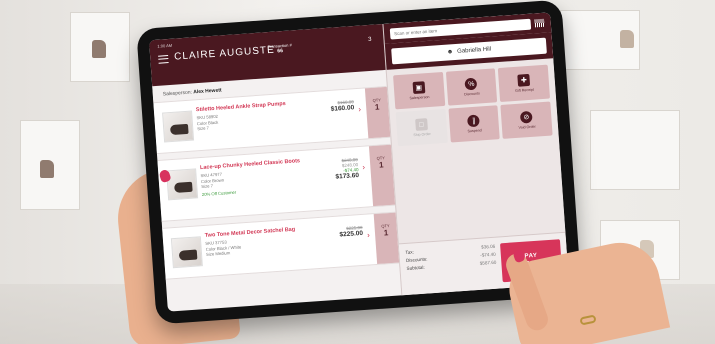 The width and height of the screenshot is (715, 344). What do you see at coordinates (488, 246) in the screenshot?
I see `tax-value: $36.06` at bounding box center [488, 246].